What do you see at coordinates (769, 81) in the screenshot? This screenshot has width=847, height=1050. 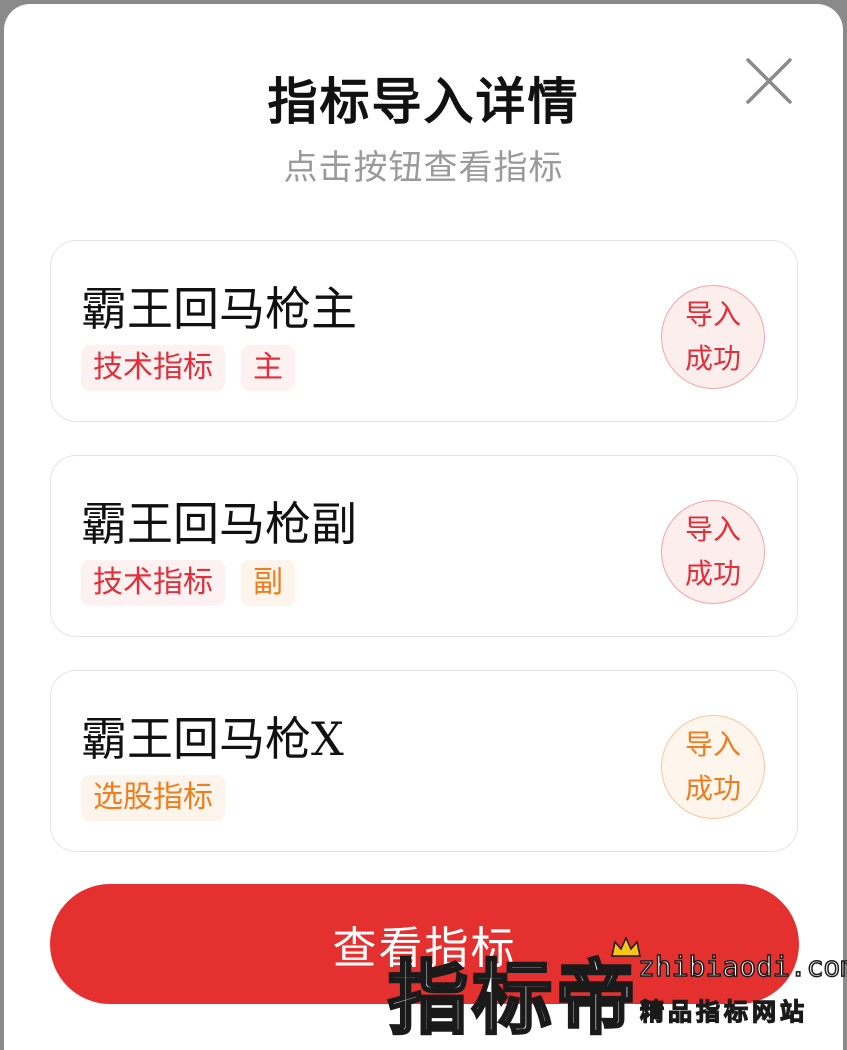 I see `close-icon` at bounding box center [769, 81].